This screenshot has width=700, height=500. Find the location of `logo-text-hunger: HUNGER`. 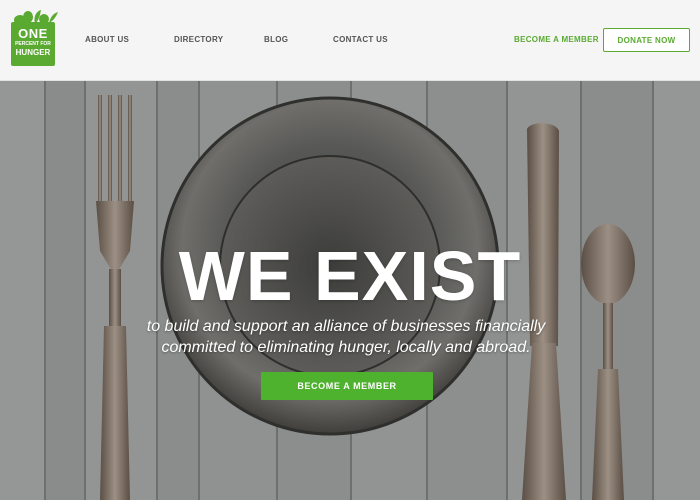

logo-text-hunger: HUNGER is located at coordinates (33, 52).